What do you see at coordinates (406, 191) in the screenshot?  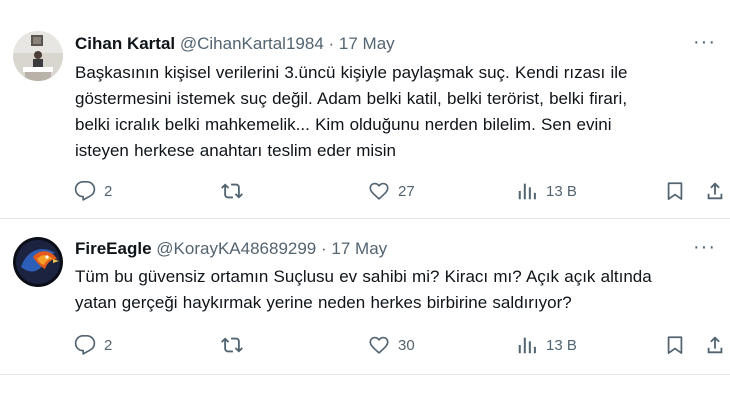 I see `like-count: 27` at bounding box center [406, 191].